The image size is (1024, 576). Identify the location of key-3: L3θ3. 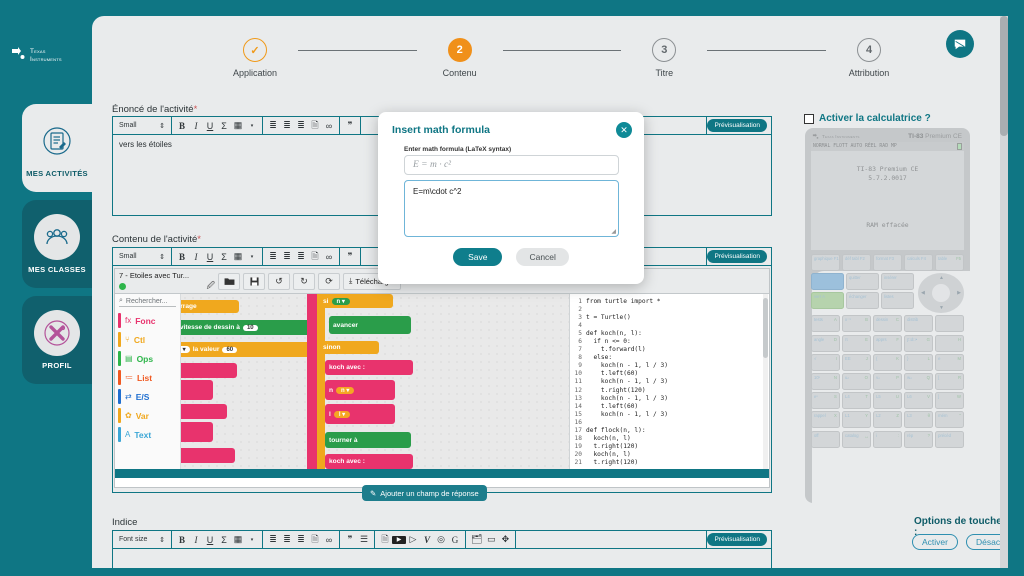
(956, 489).